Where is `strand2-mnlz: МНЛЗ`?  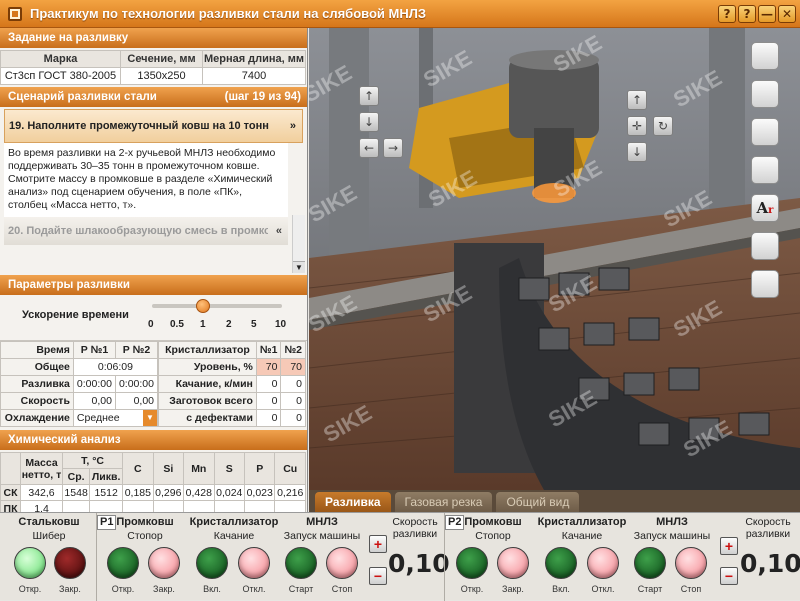 strand2-mnlz: МНЛЗ is located at coordinates (672, 522).